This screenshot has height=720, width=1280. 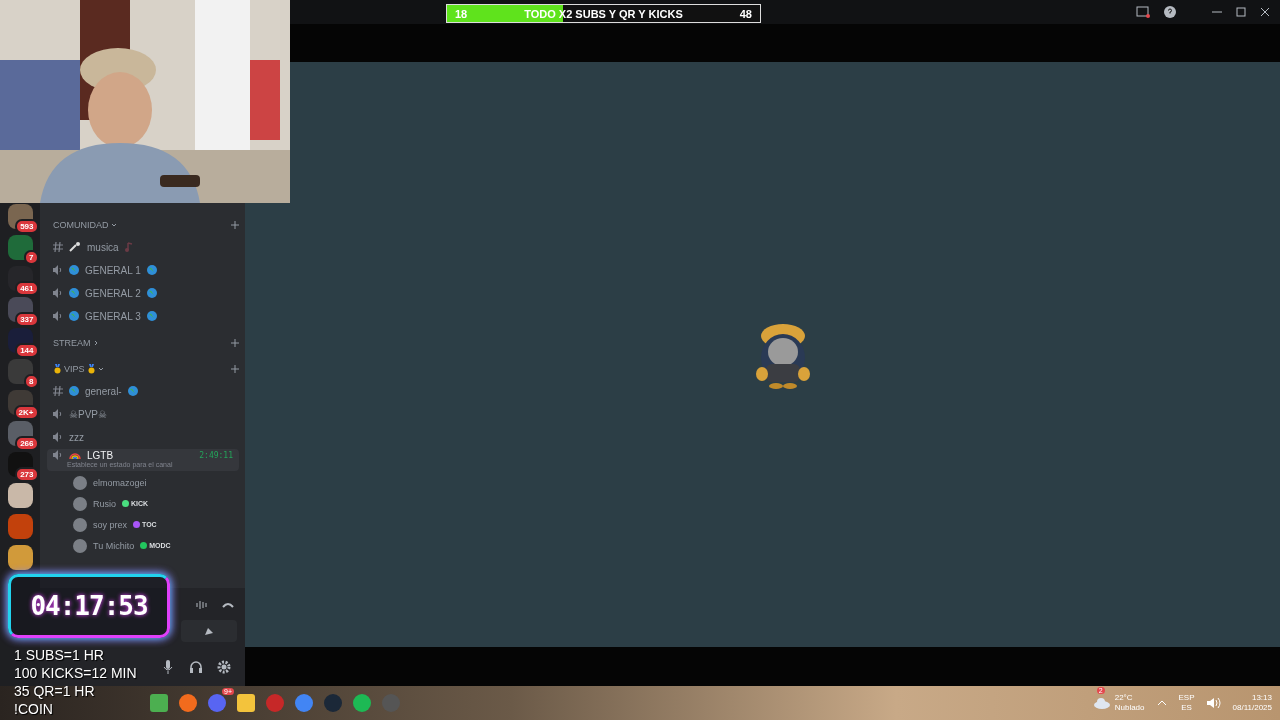 What do you see at coordinates (1186, 703) in the screenshot?
I see `language-indicator: ESP ES` at bounding box center [1186, 703].